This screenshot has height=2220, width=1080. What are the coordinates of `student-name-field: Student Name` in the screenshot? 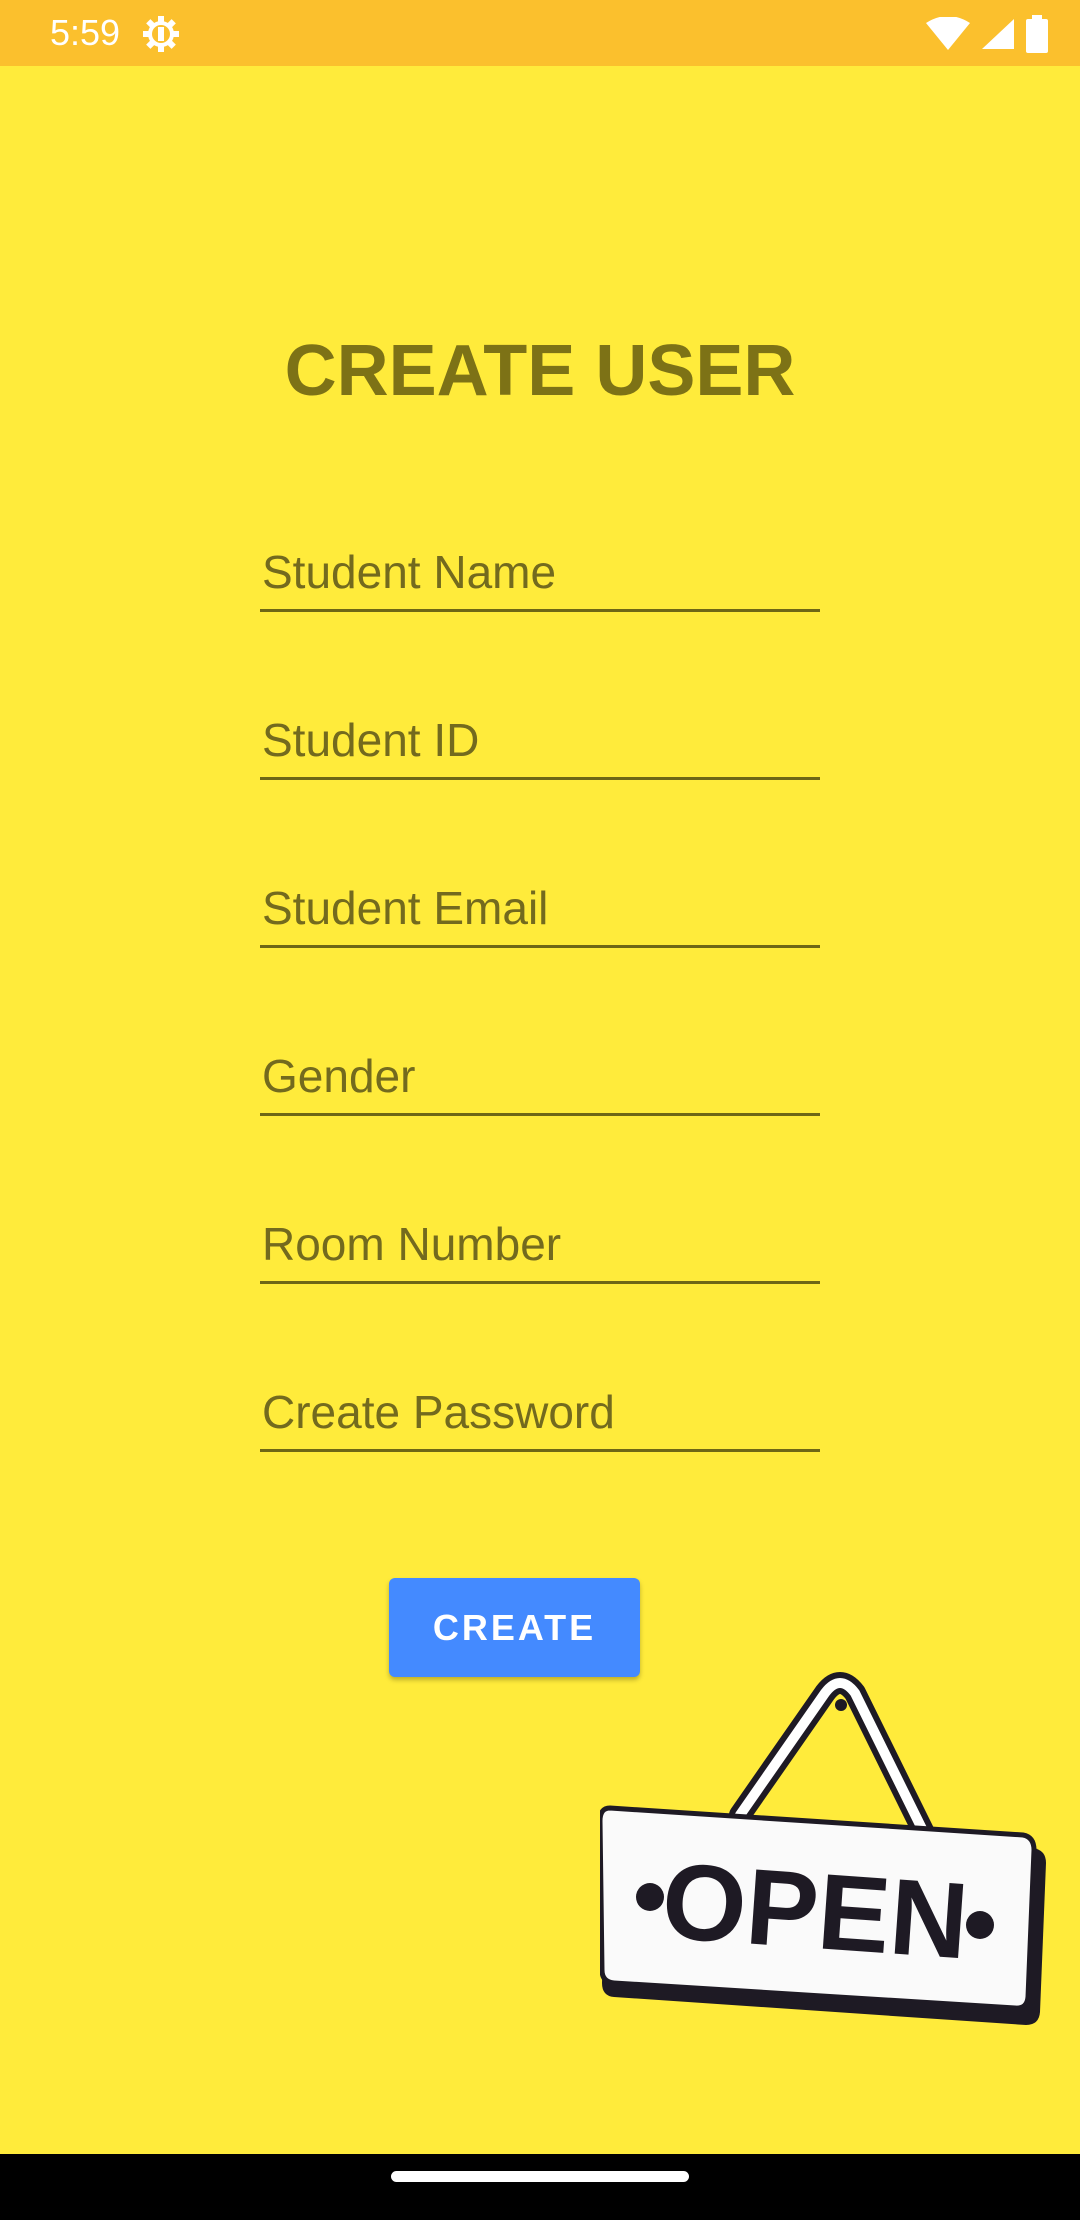 It's located at (540, 572).